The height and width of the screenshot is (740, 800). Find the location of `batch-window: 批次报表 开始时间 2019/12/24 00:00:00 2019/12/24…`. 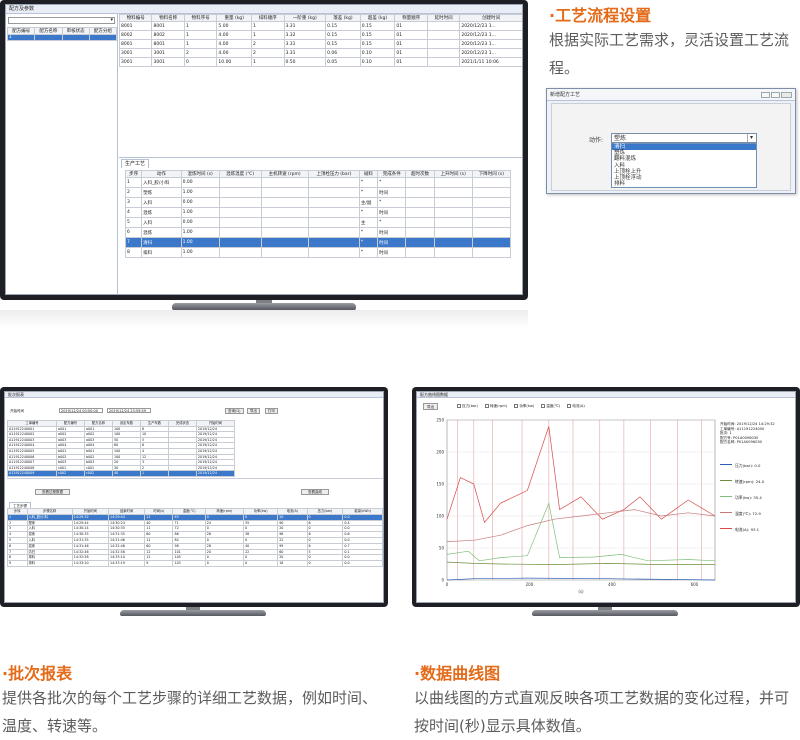

batch-window: 批次报表 开始时间 2019/12/24 00:00:00 2019/12/24… is located at coordinates (194, 497).